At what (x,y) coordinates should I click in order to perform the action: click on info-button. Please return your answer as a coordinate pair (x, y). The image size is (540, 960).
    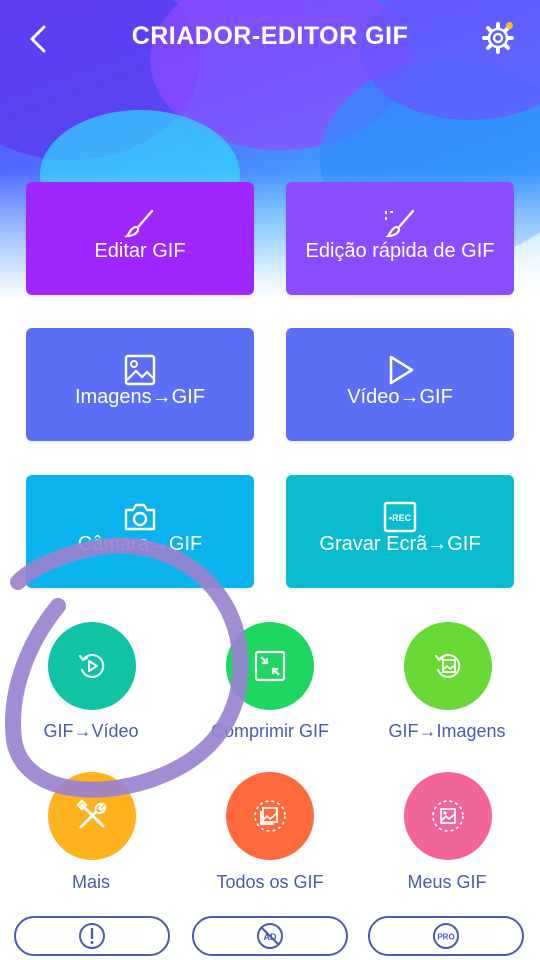
    Looking at the image, I should click on (92, 936).